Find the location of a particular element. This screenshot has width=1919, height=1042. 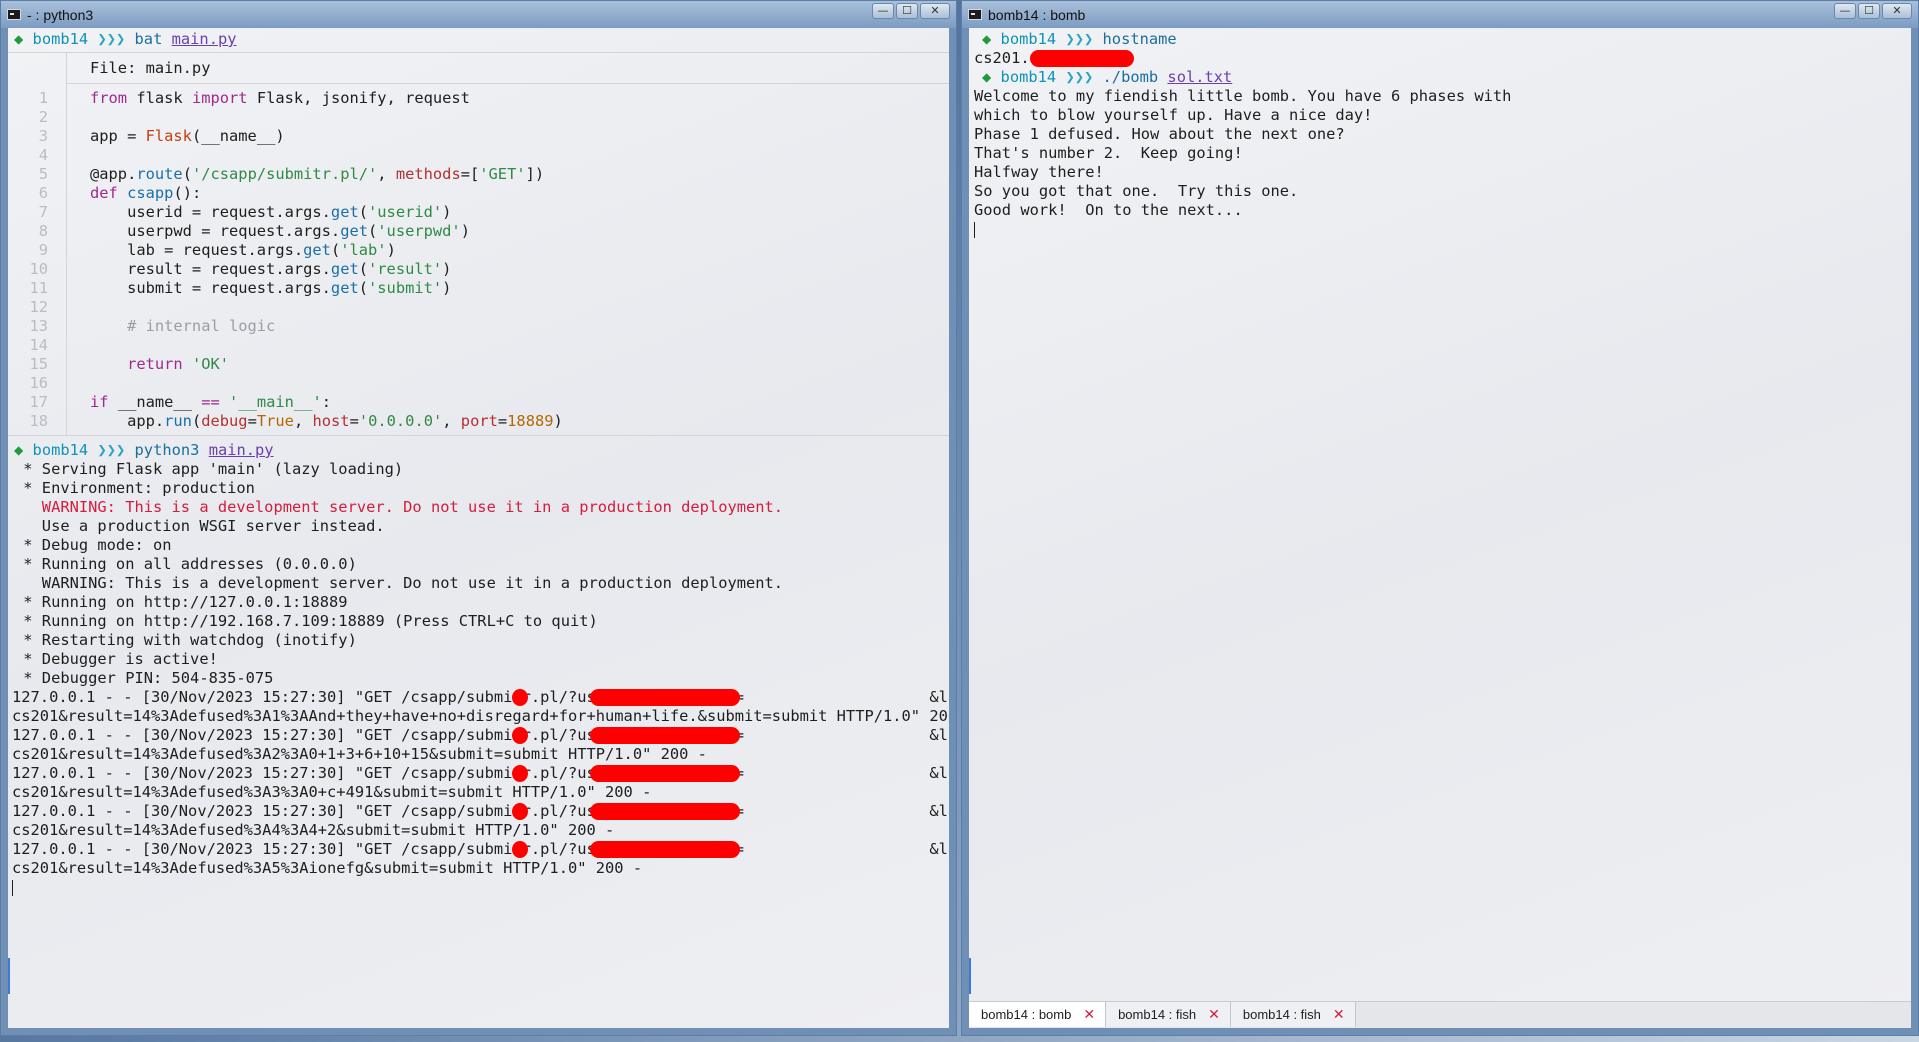

command: python3 is located at coordinates (167, 450).